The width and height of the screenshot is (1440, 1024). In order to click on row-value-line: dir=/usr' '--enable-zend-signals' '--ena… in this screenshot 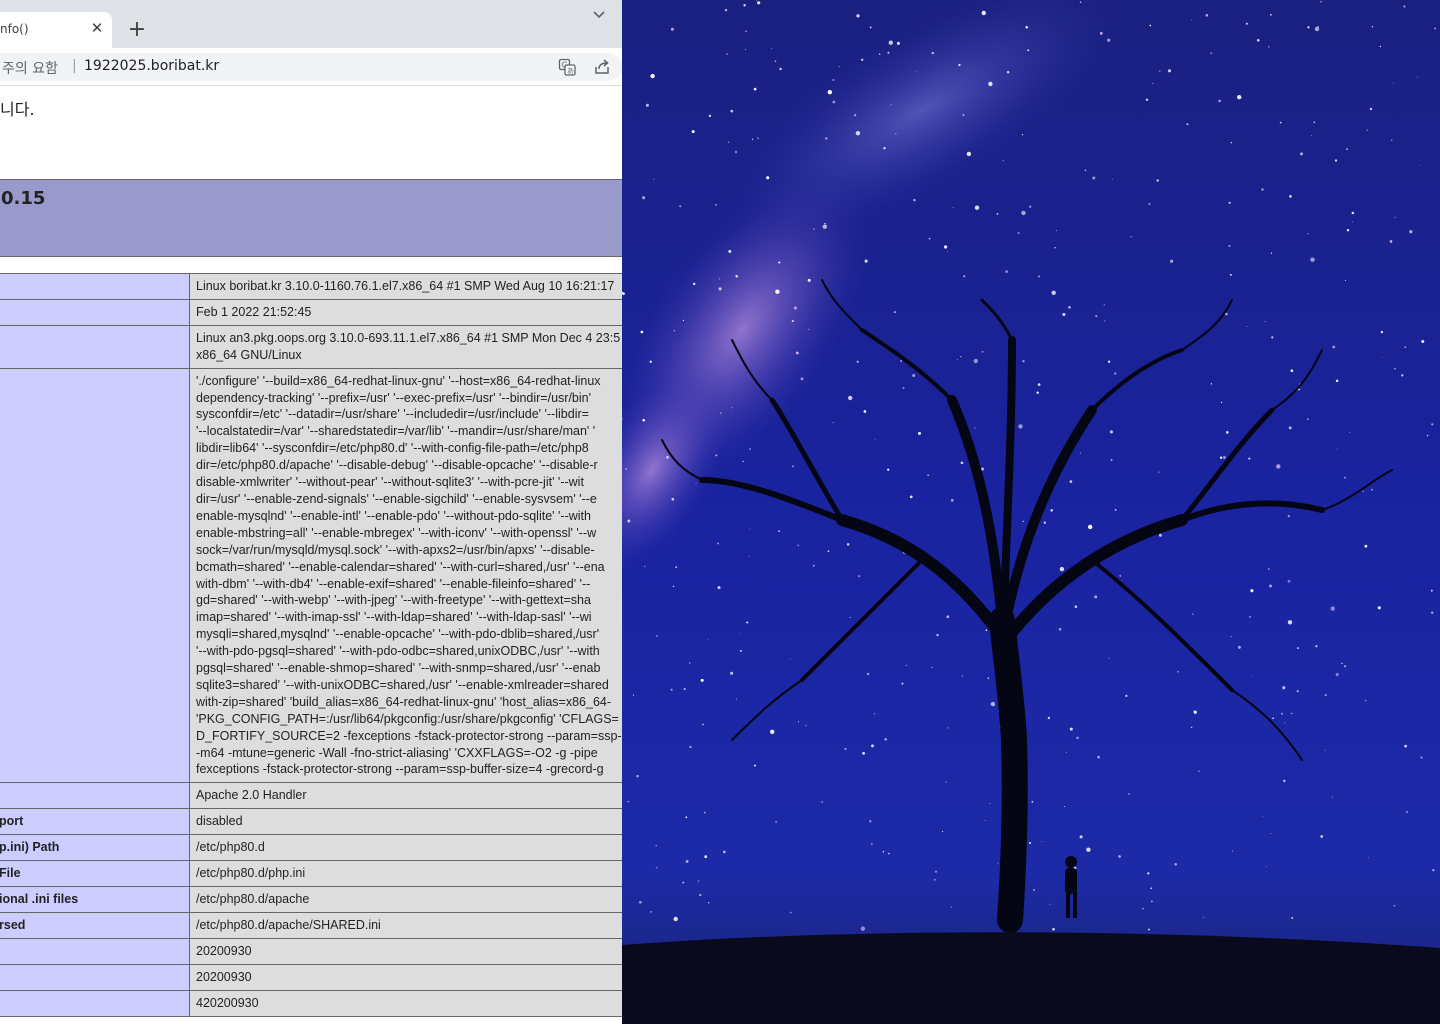, I will do `click(396, 498)`.